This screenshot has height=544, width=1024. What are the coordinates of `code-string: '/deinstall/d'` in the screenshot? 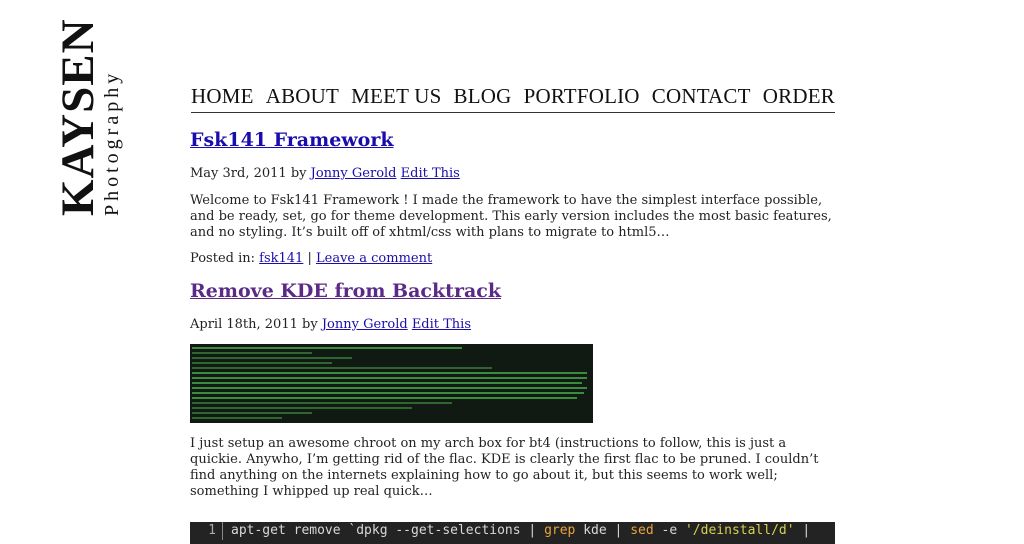 It's located at (739, 530).